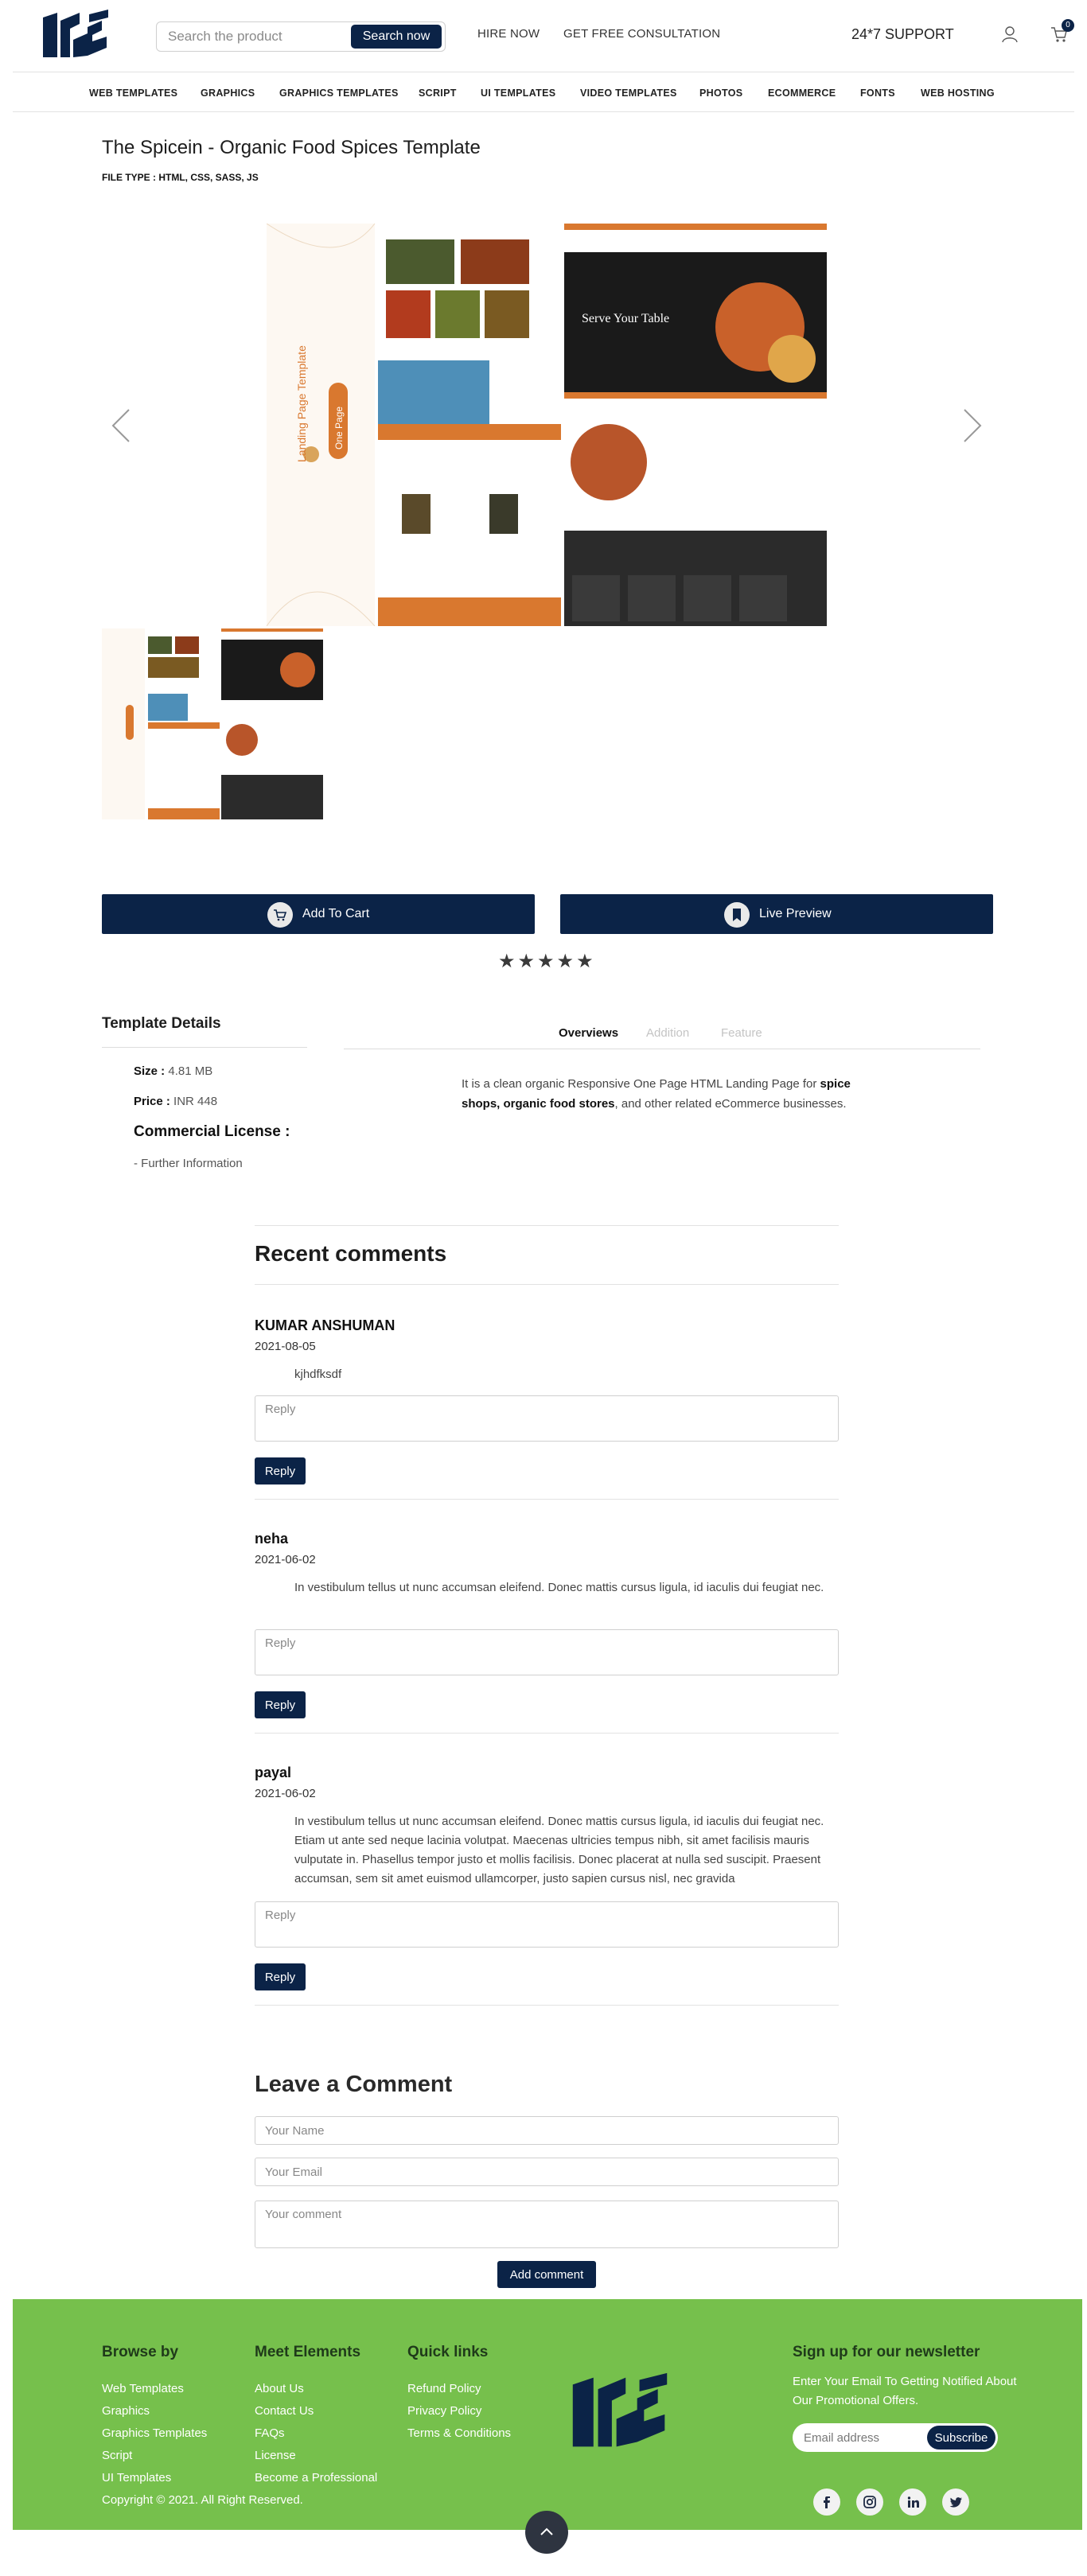  Describe the element at coordinates (972, 426) in the screenshot. I see `chevron-right-icon` at that location.